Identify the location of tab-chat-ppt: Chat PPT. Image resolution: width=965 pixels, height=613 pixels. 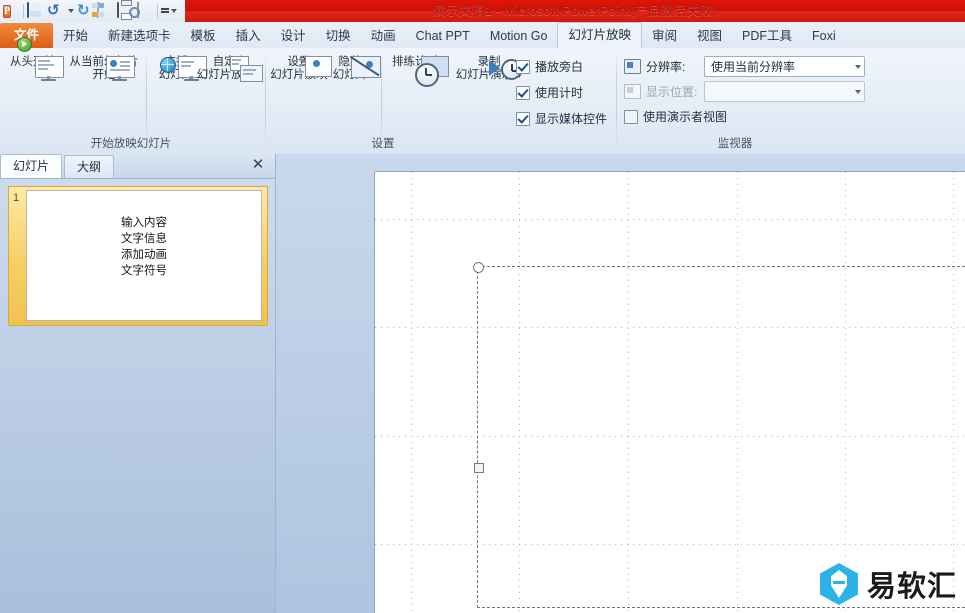
(443, 36).